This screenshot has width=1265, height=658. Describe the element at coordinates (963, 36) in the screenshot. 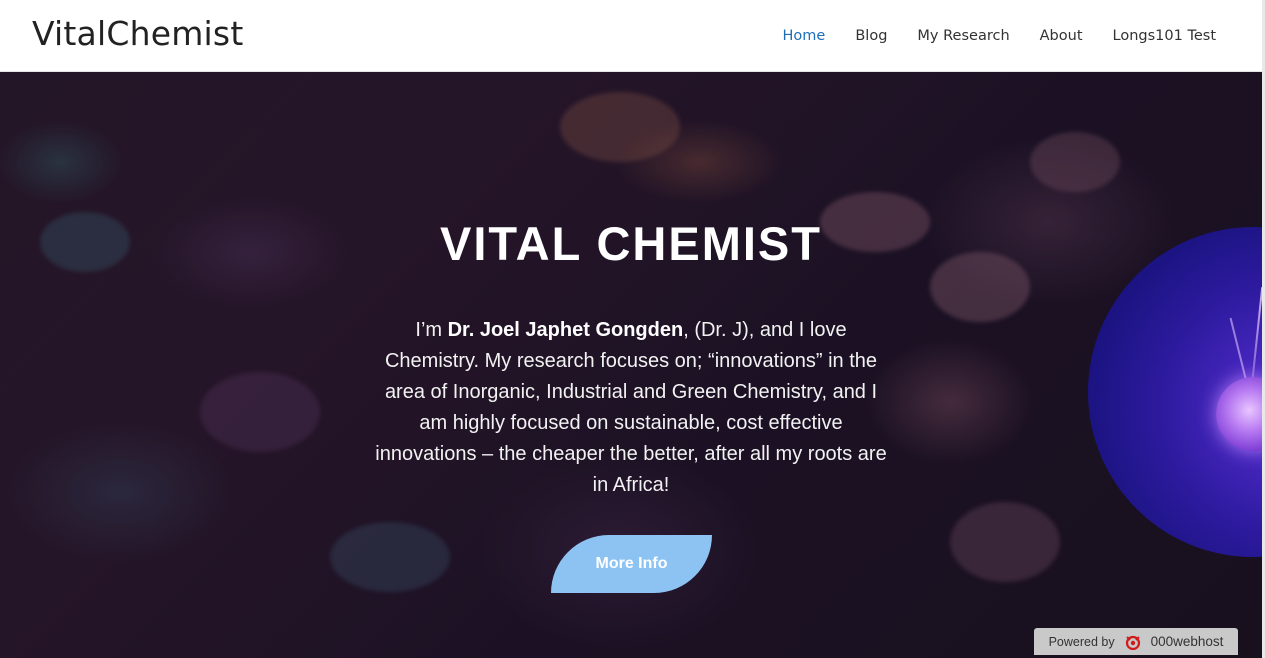

I see `nav-my-research: My Research` at that location.